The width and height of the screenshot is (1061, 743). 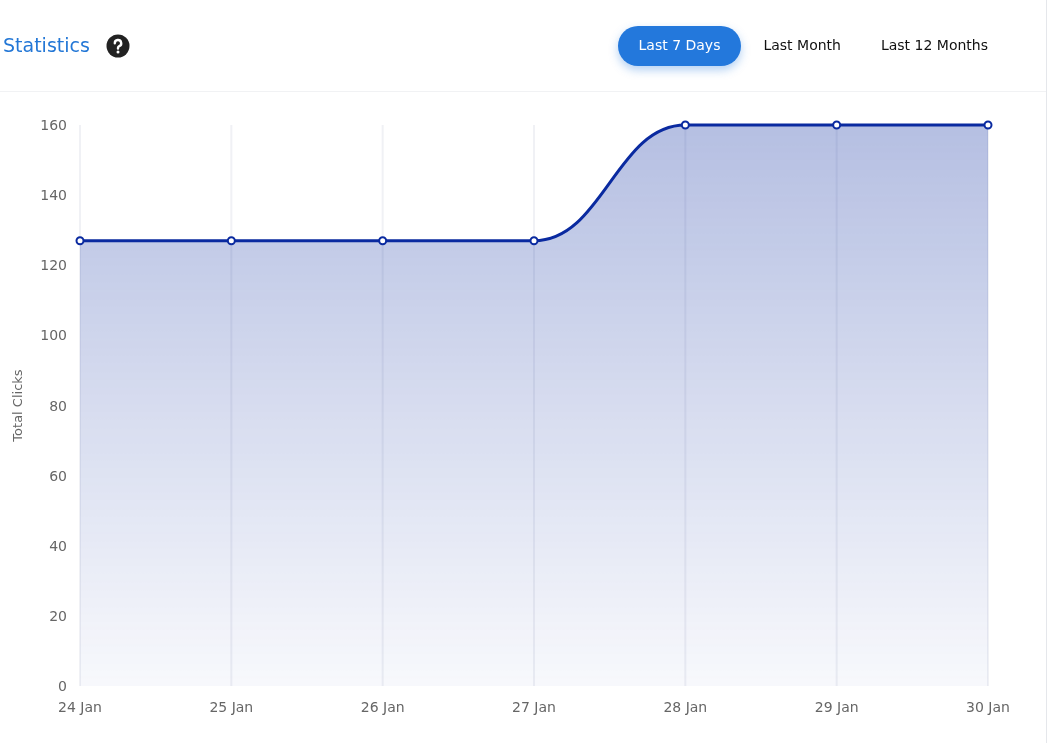 I want to click on x-tick-label: 30 Jan, so click(x=988, y=707).